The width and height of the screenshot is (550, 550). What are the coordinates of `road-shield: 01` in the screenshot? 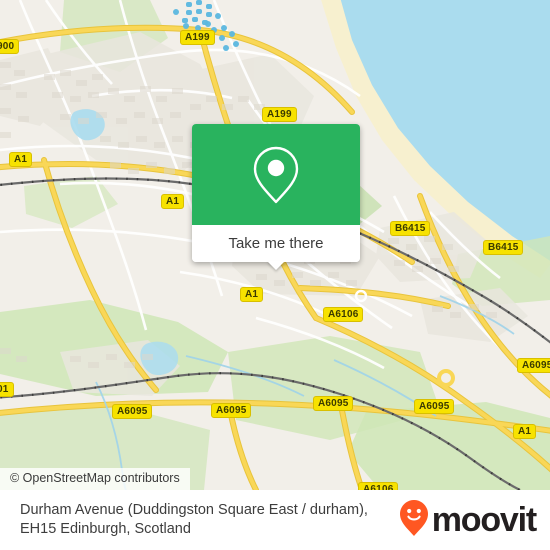 It's located at (7, 389).